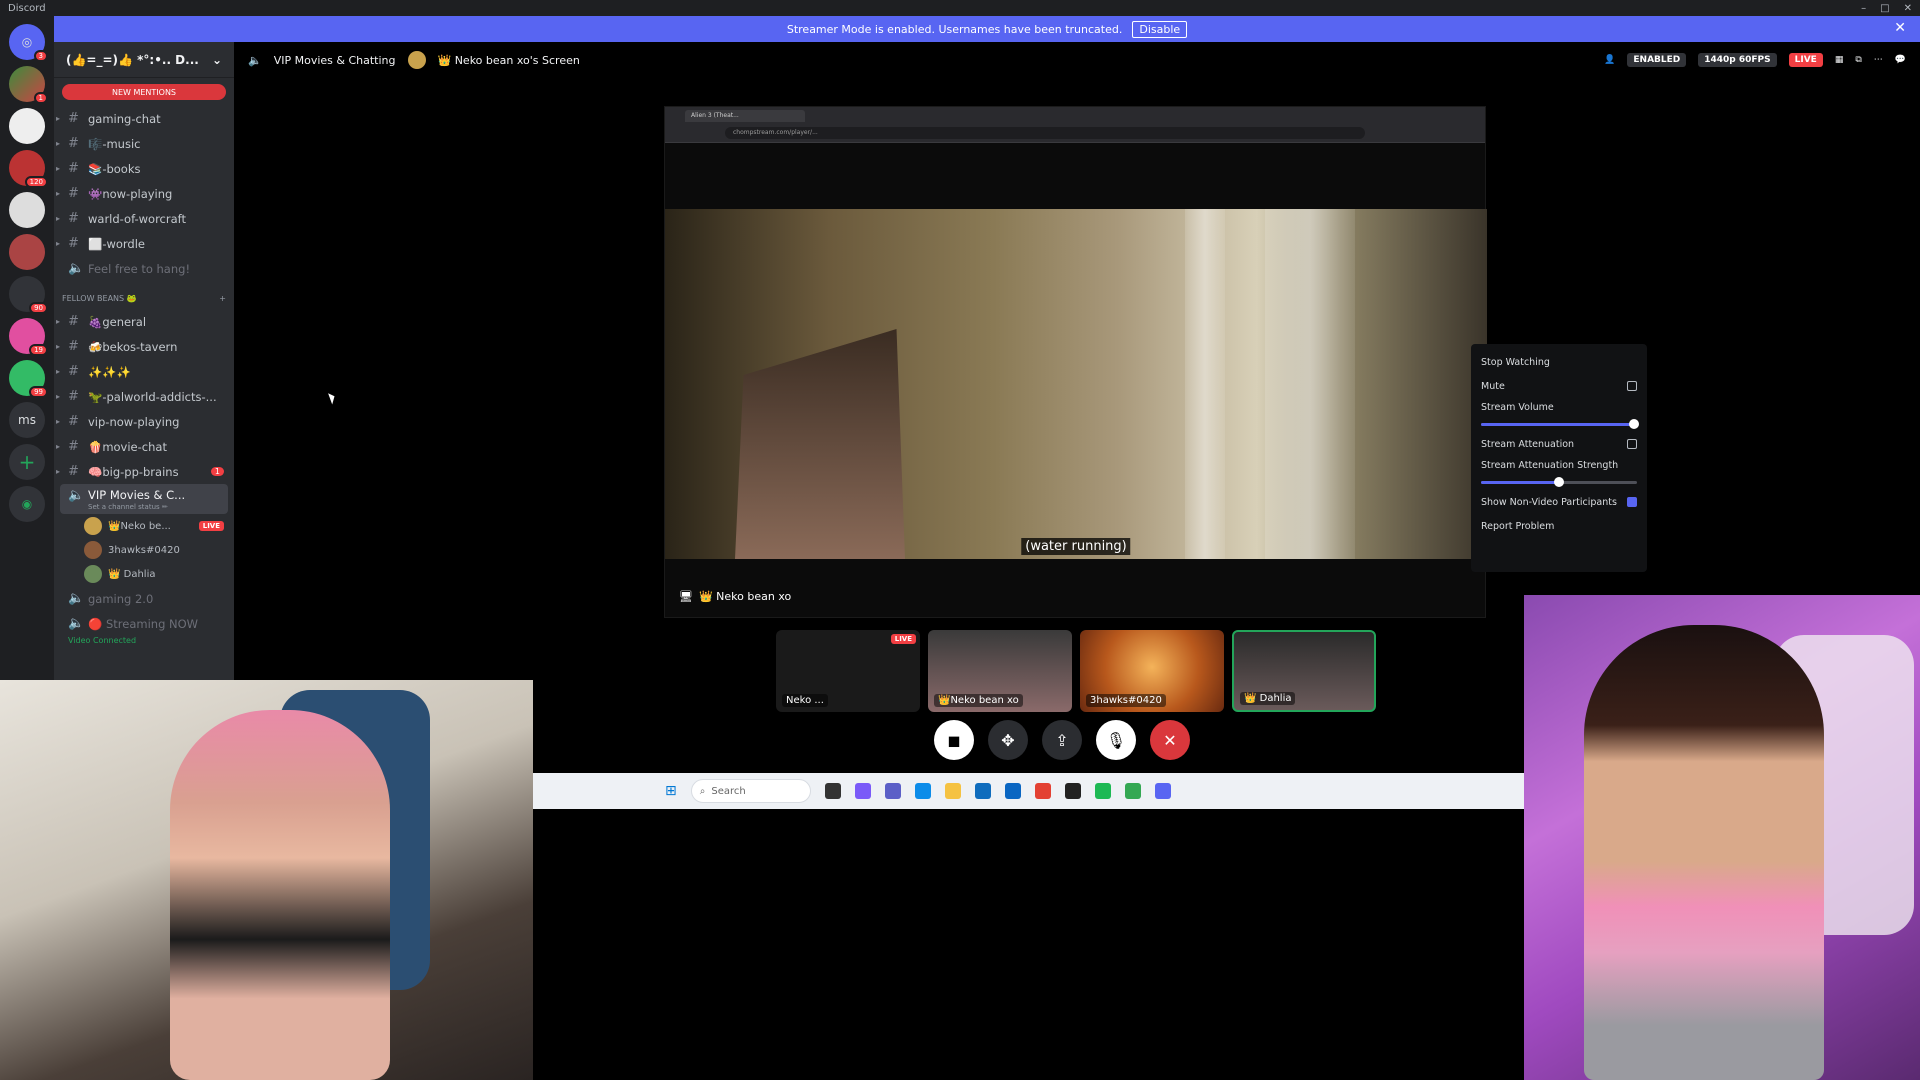 The height and width of the screenshot is (1080, 1920). I want to click on chrome-icon, so click(1042, 791).